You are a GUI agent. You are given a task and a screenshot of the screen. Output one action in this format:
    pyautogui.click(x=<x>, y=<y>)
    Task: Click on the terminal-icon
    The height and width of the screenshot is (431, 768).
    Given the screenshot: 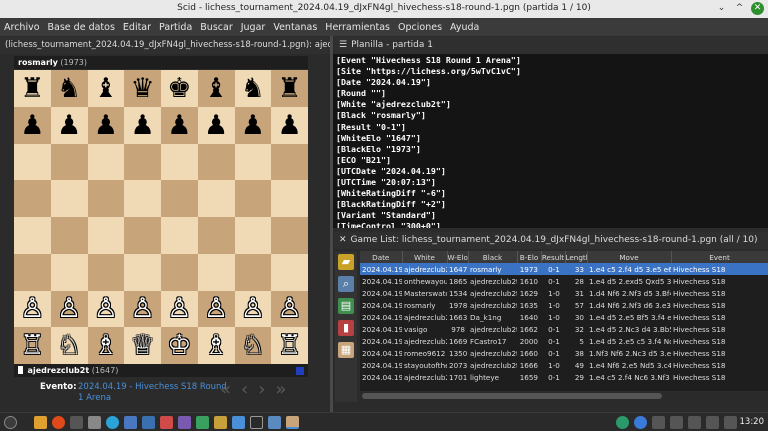 What is the action you would take?
    pyautogui.click(x=76, y=422)
    